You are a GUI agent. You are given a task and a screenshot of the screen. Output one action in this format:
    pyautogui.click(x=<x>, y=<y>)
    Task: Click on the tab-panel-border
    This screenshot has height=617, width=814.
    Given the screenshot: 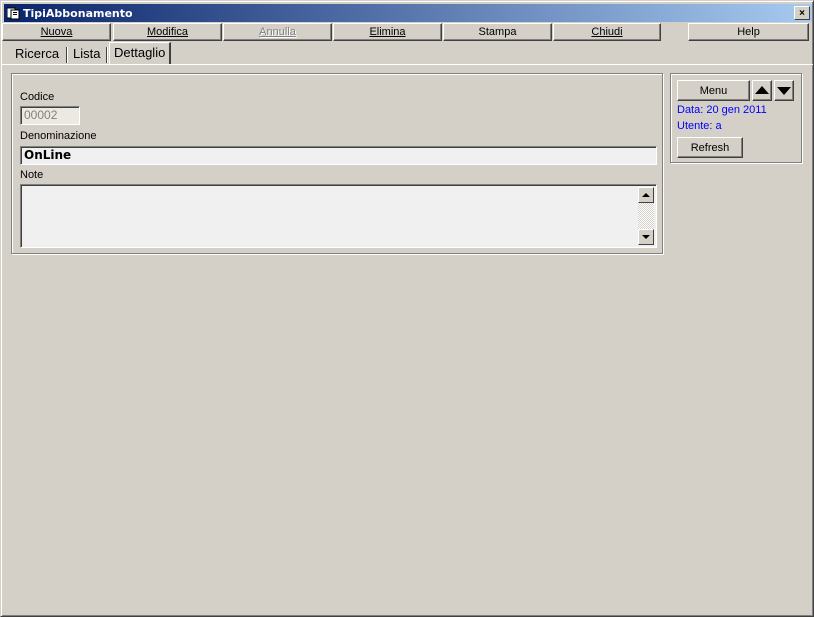 What is the action you would take?
    pyautogui.click(x=407, y=65)
    